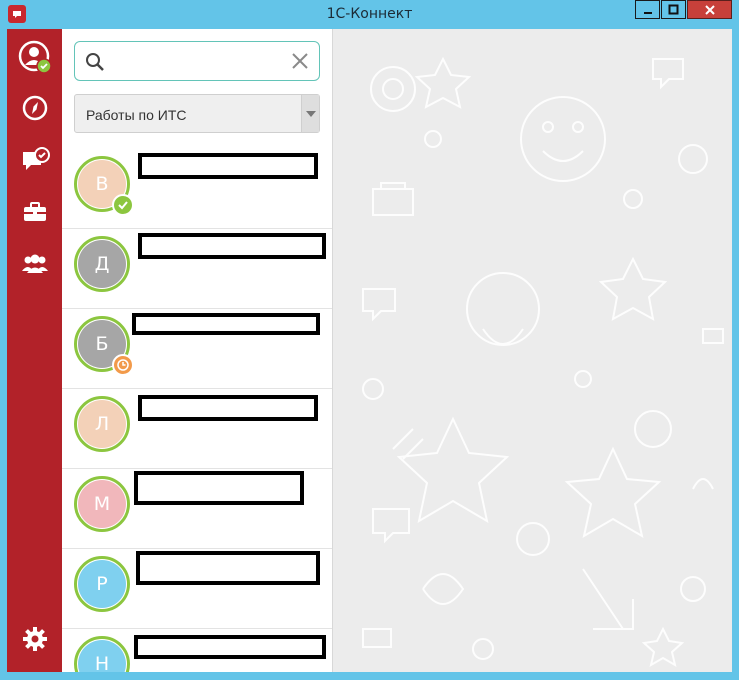 The image size is (739, 680). I want to click on briefcase-icon, so click(35, 214).